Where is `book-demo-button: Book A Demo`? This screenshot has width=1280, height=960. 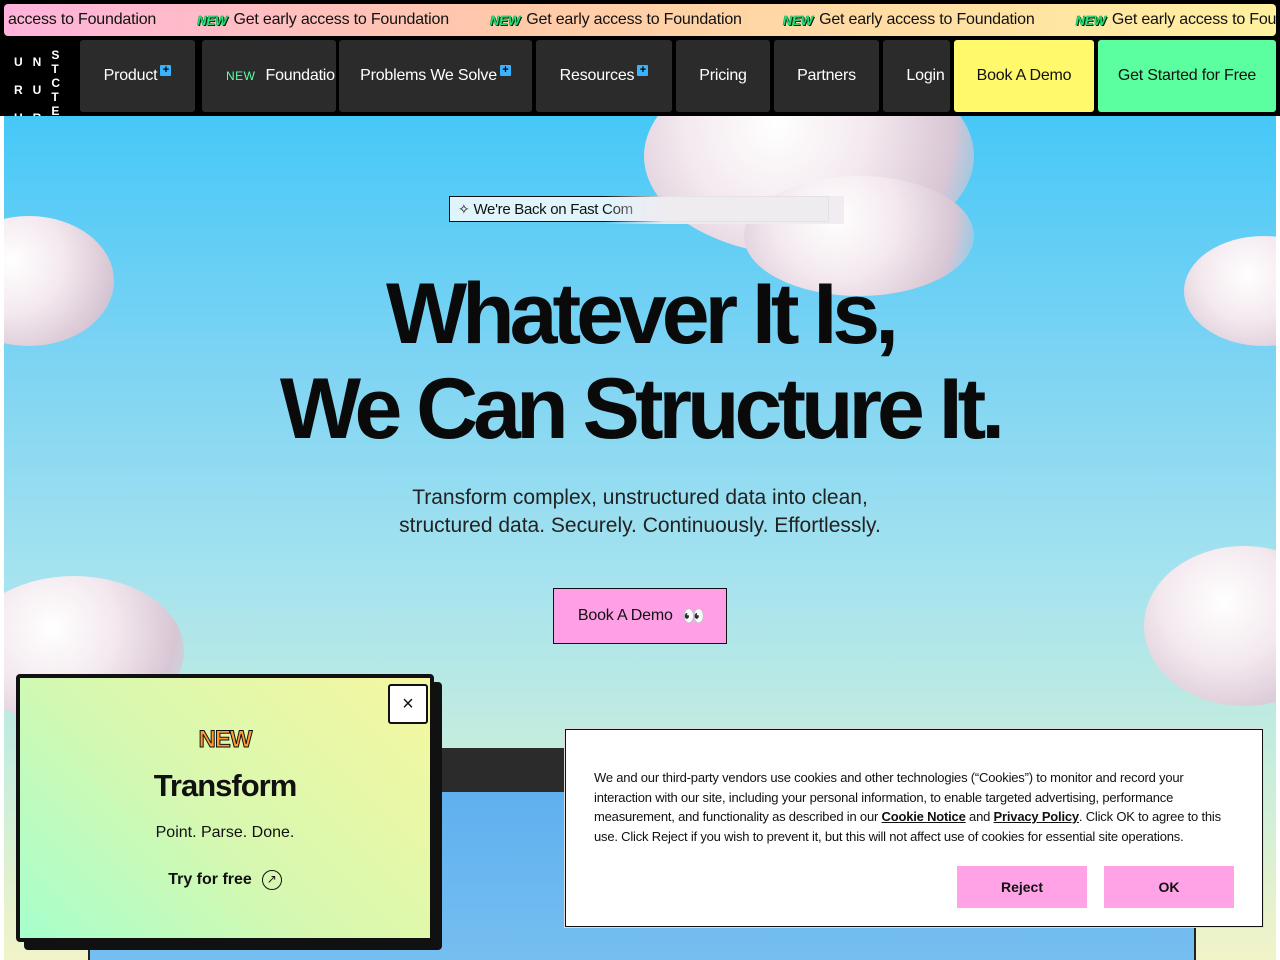
book-demo-button: Book A Demo is located at coordinates (1024, 76).